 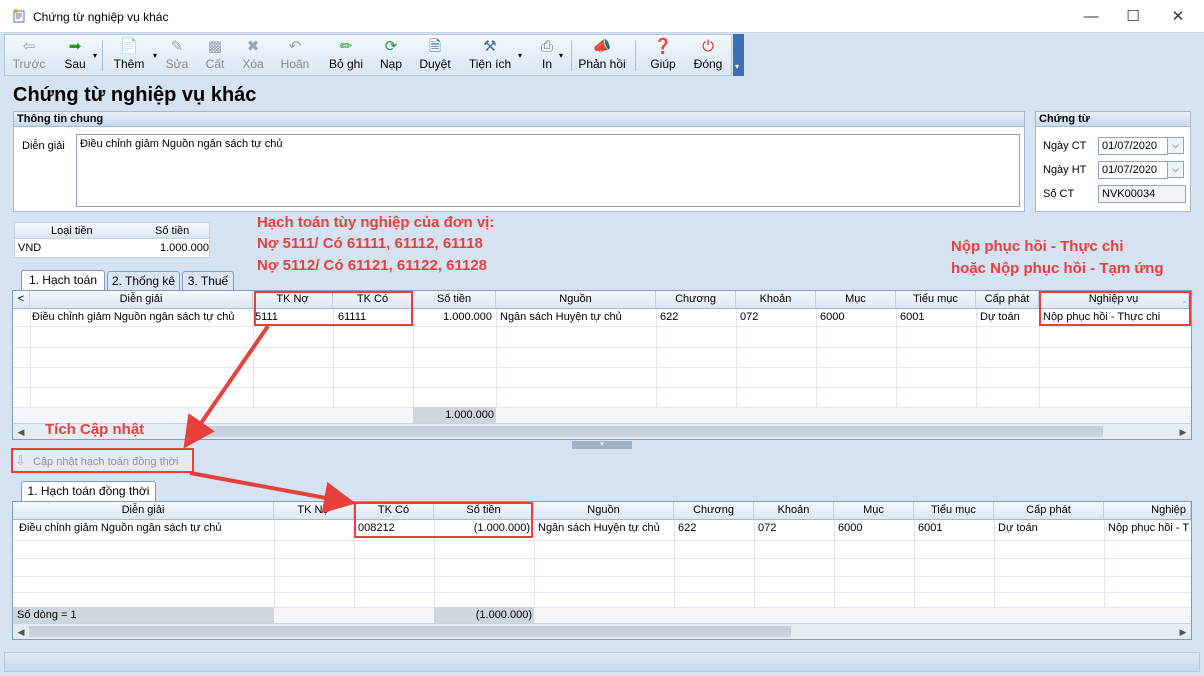 What do you see at coordinates (1113, 119) in the screenshot?
I see `voucher-title: Chứng từ` at bounding box center [1113, 119].